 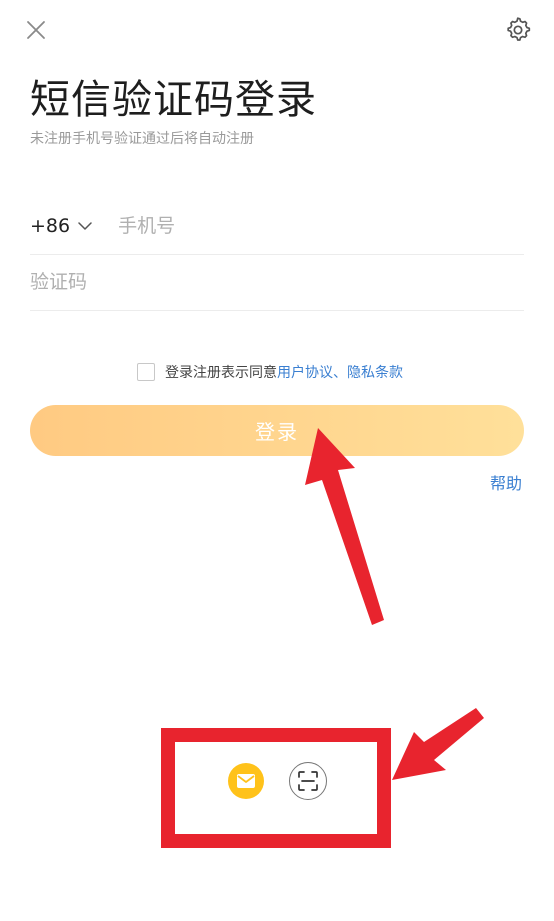 I want to click on country-code-selector: +86, so click(x=61, y=226).